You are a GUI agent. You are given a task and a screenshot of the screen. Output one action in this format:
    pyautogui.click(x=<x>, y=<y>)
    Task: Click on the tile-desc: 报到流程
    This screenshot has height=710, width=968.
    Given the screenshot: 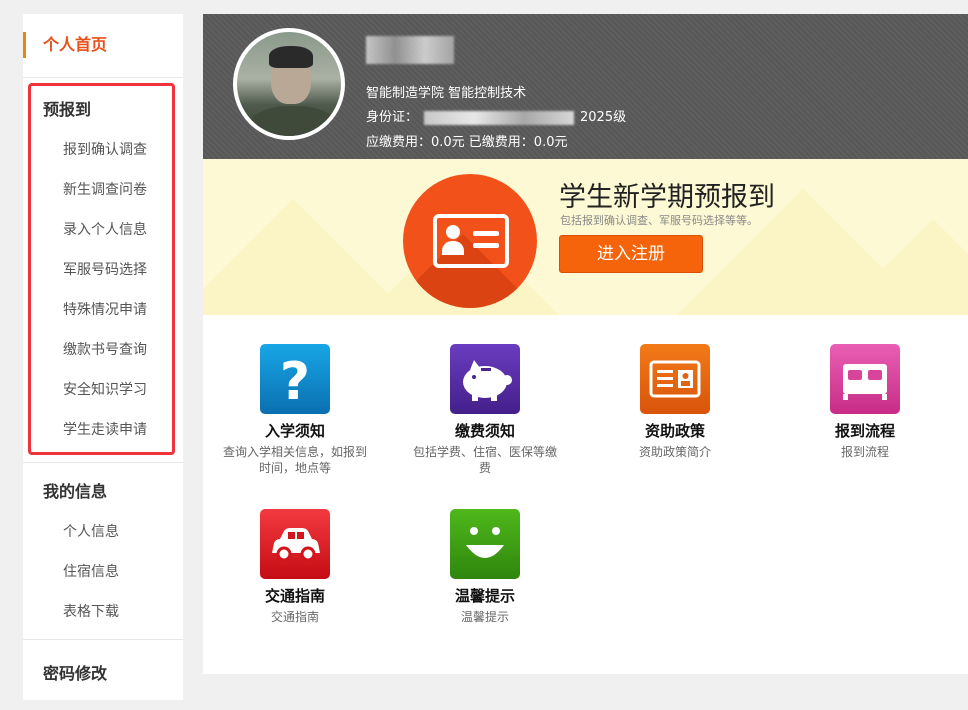 What is the action you would take?
    pyautogui.click(x=864, y=452)
    